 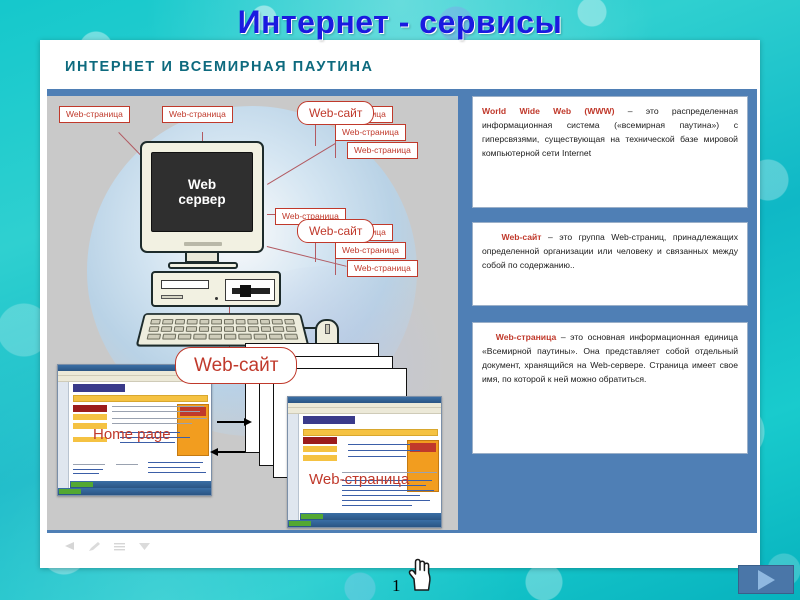 I want to click on monitor: Web сервер, so click(x=202, y=197).